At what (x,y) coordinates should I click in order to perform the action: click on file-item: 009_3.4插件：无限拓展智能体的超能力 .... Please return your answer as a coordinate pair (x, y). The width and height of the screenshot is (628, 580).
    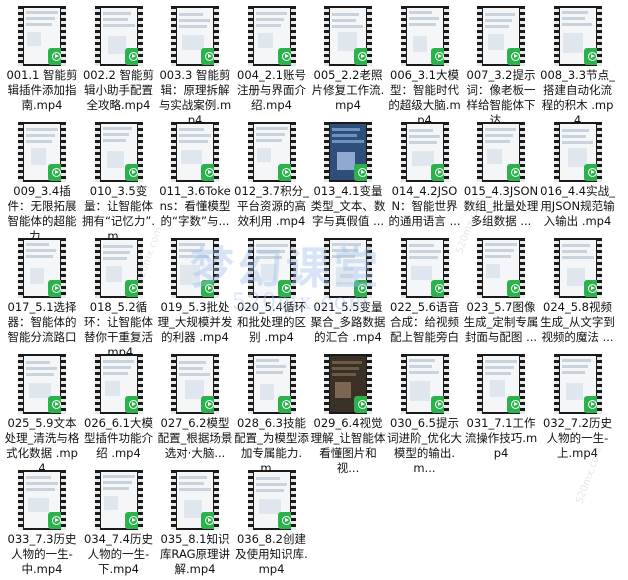
    Looking at the image, I should click on (42, 179).